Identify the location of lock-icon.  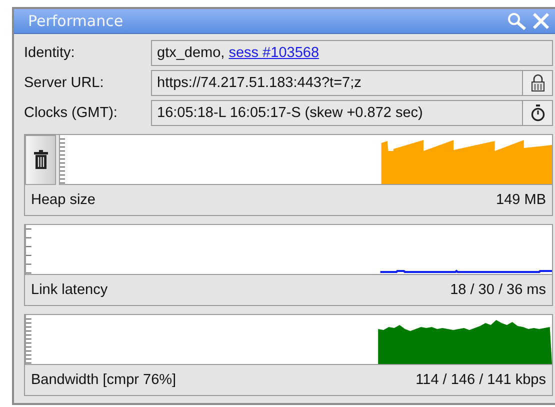
(537, 83).